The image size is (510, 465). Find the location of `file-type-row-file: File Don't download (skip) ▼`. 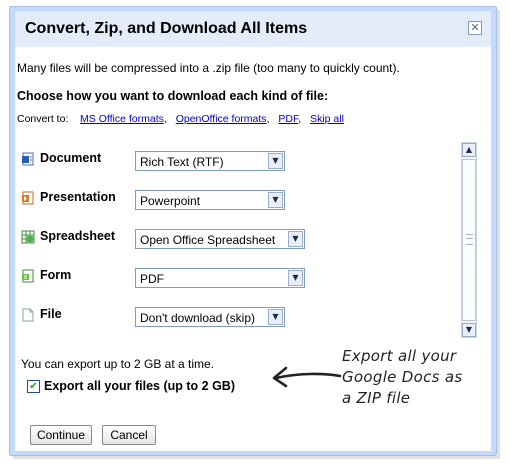

file-type-row-file: File Don't download (skip) ▼ is located at coordinates (168, 316).